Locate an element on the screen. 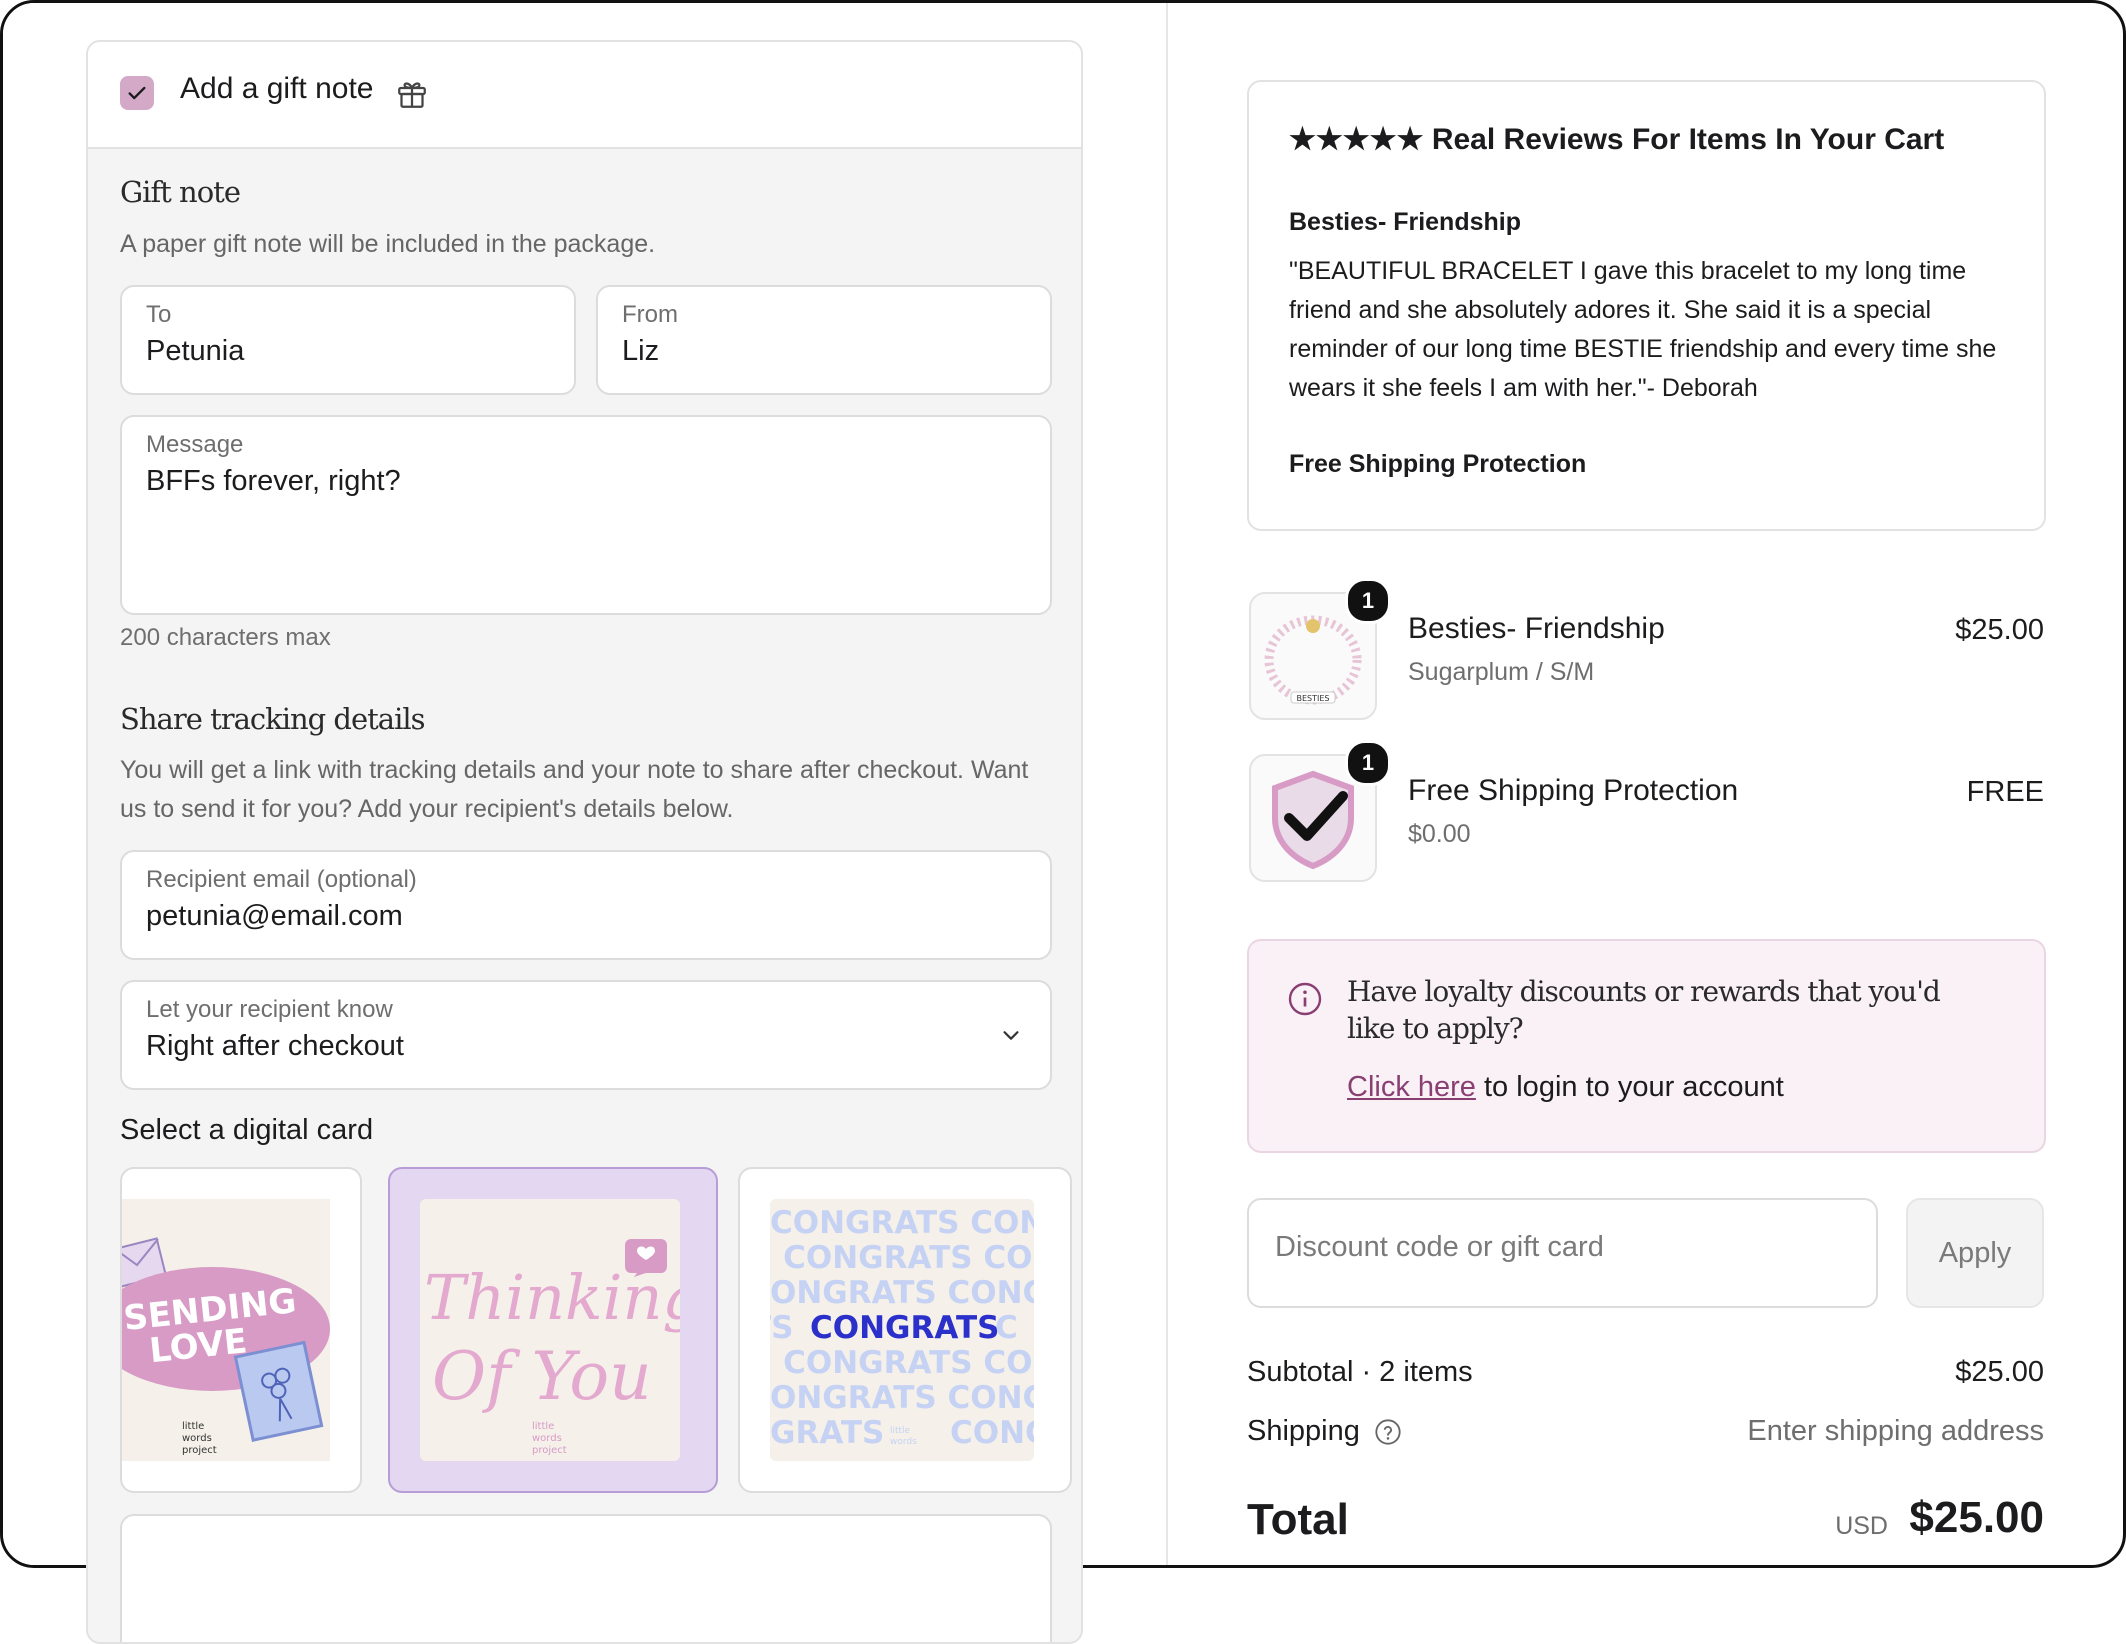 The height and width of the screenshot is (1644, 2126). review-product: Besties- Friendship is located at coordinates (1405, 222).